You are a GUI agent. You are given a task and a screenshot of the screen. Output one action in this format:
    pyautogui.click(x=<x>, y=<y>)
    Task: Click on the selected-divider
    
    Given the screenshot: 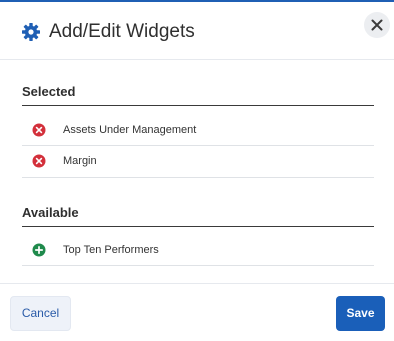 What is the action you would take?
    pyautogui.click(x=198, y=105)
    